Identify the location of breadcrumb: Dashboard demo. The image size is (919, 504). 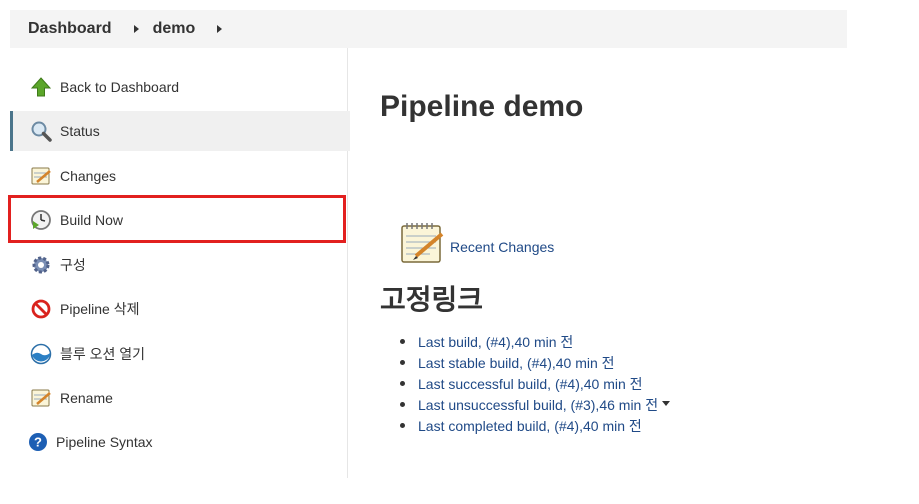
(428, 29).